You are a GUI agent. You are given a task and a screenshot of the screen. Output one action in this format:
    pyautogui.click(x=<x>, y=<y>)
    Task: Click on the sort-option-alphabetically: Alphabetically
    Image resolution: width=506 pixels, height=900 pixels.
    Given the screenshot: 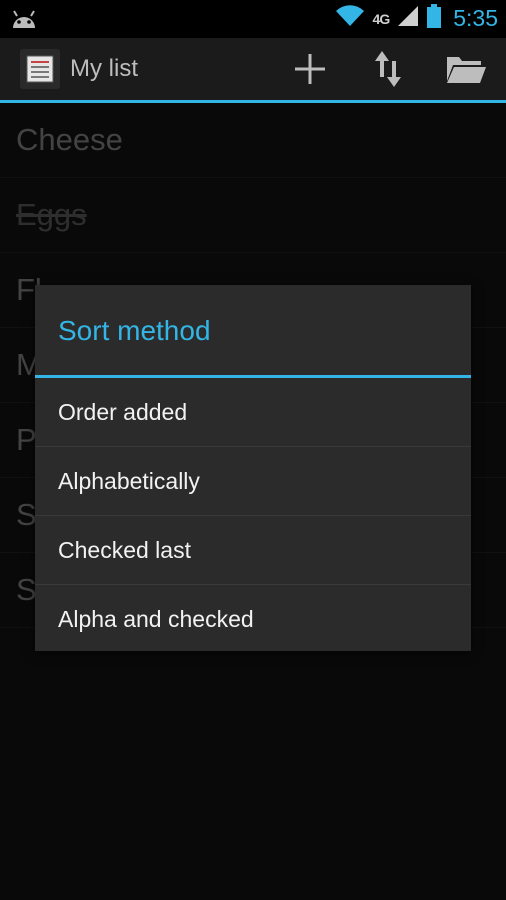 What is the action you would take?
    pyautogui.click(x=253, y=481)
    